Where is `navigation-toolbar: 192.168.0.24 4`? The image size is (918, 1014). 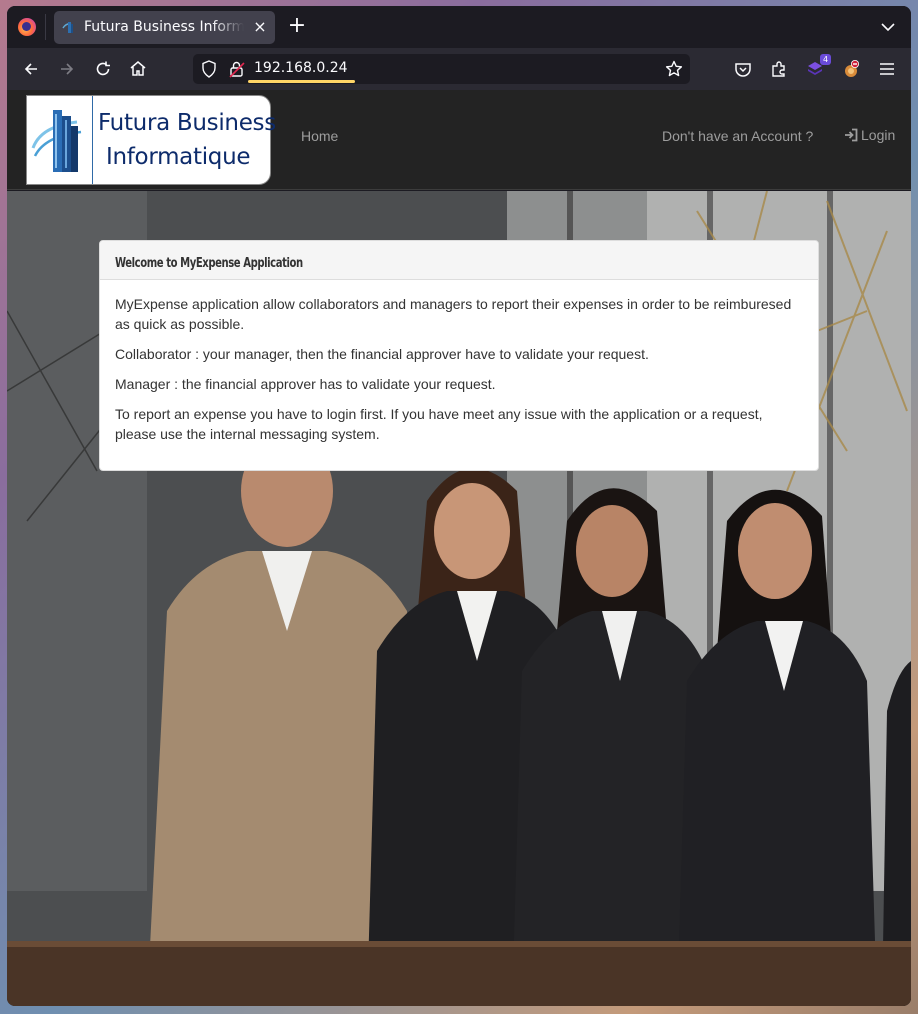
navigation-toolbar: 192.168.0.24 4 is located at coordinates (459, 69).